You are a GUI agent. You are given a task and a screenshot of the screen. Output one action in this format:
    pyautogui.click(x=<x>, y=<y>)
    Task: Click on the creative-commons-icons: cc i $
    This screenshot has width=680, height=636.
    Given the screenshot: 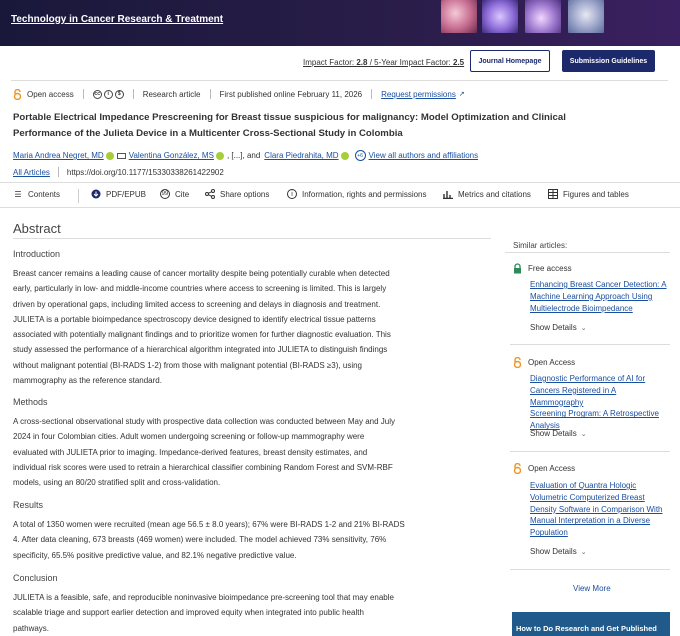 What is the action you would take?
    pyautogui.click(x=108, y=94)
    